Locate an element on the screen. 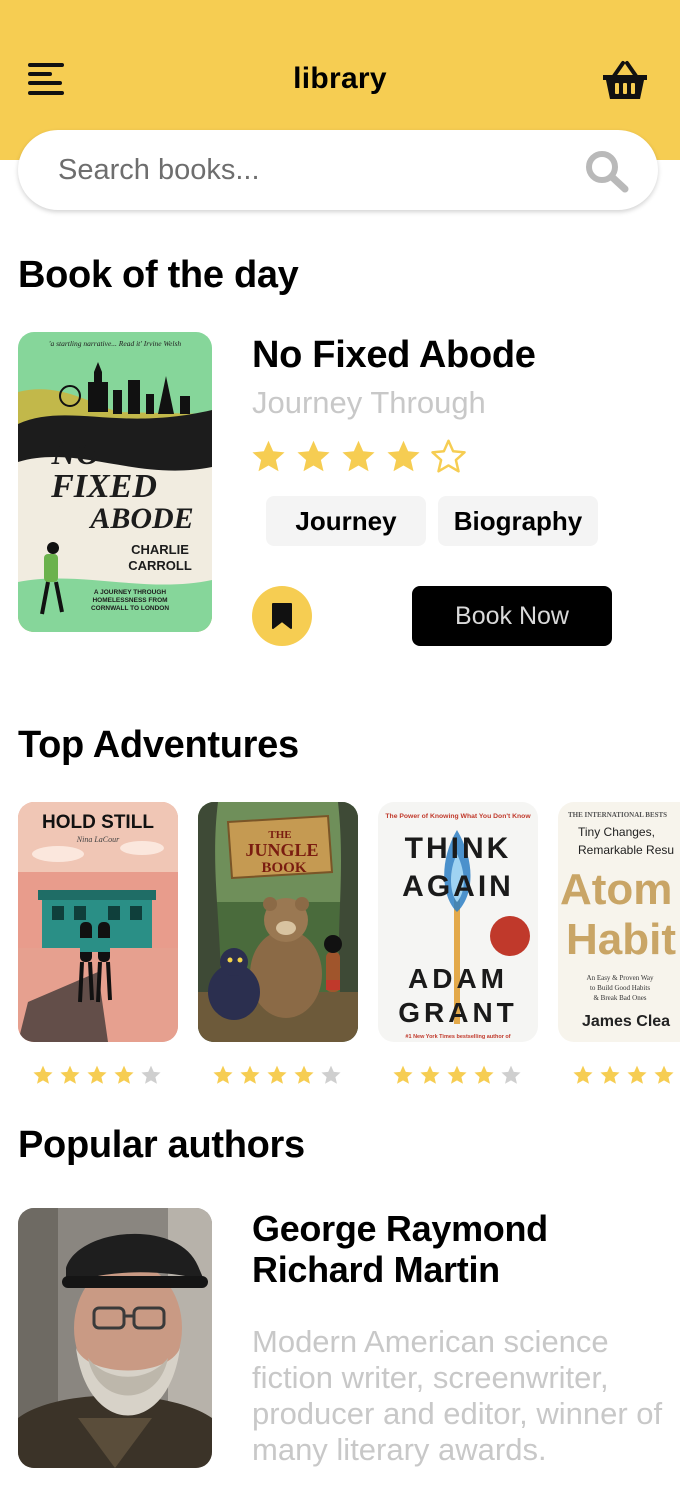  cover-title-line-2: JUNGLE is located at coordinates (281, 850).